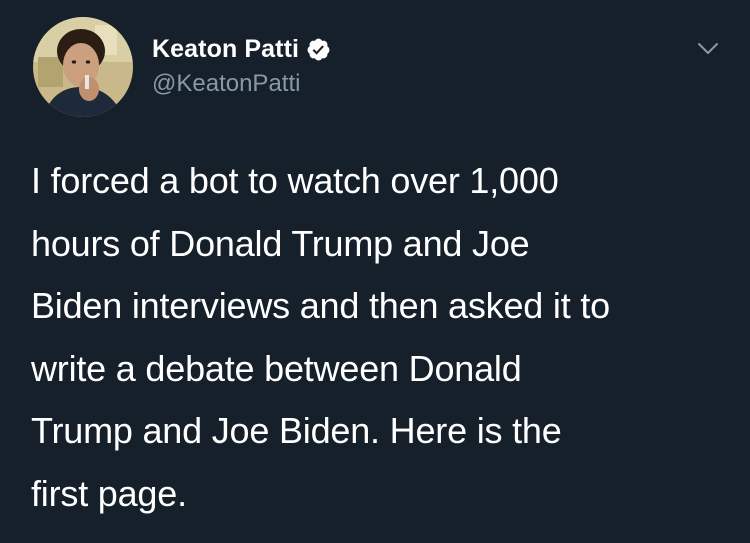  What do you see at coordinates (226, 84) in the screenshot?
I see `author-handle: @KeatonPatti` at bounding box center [226, 84].